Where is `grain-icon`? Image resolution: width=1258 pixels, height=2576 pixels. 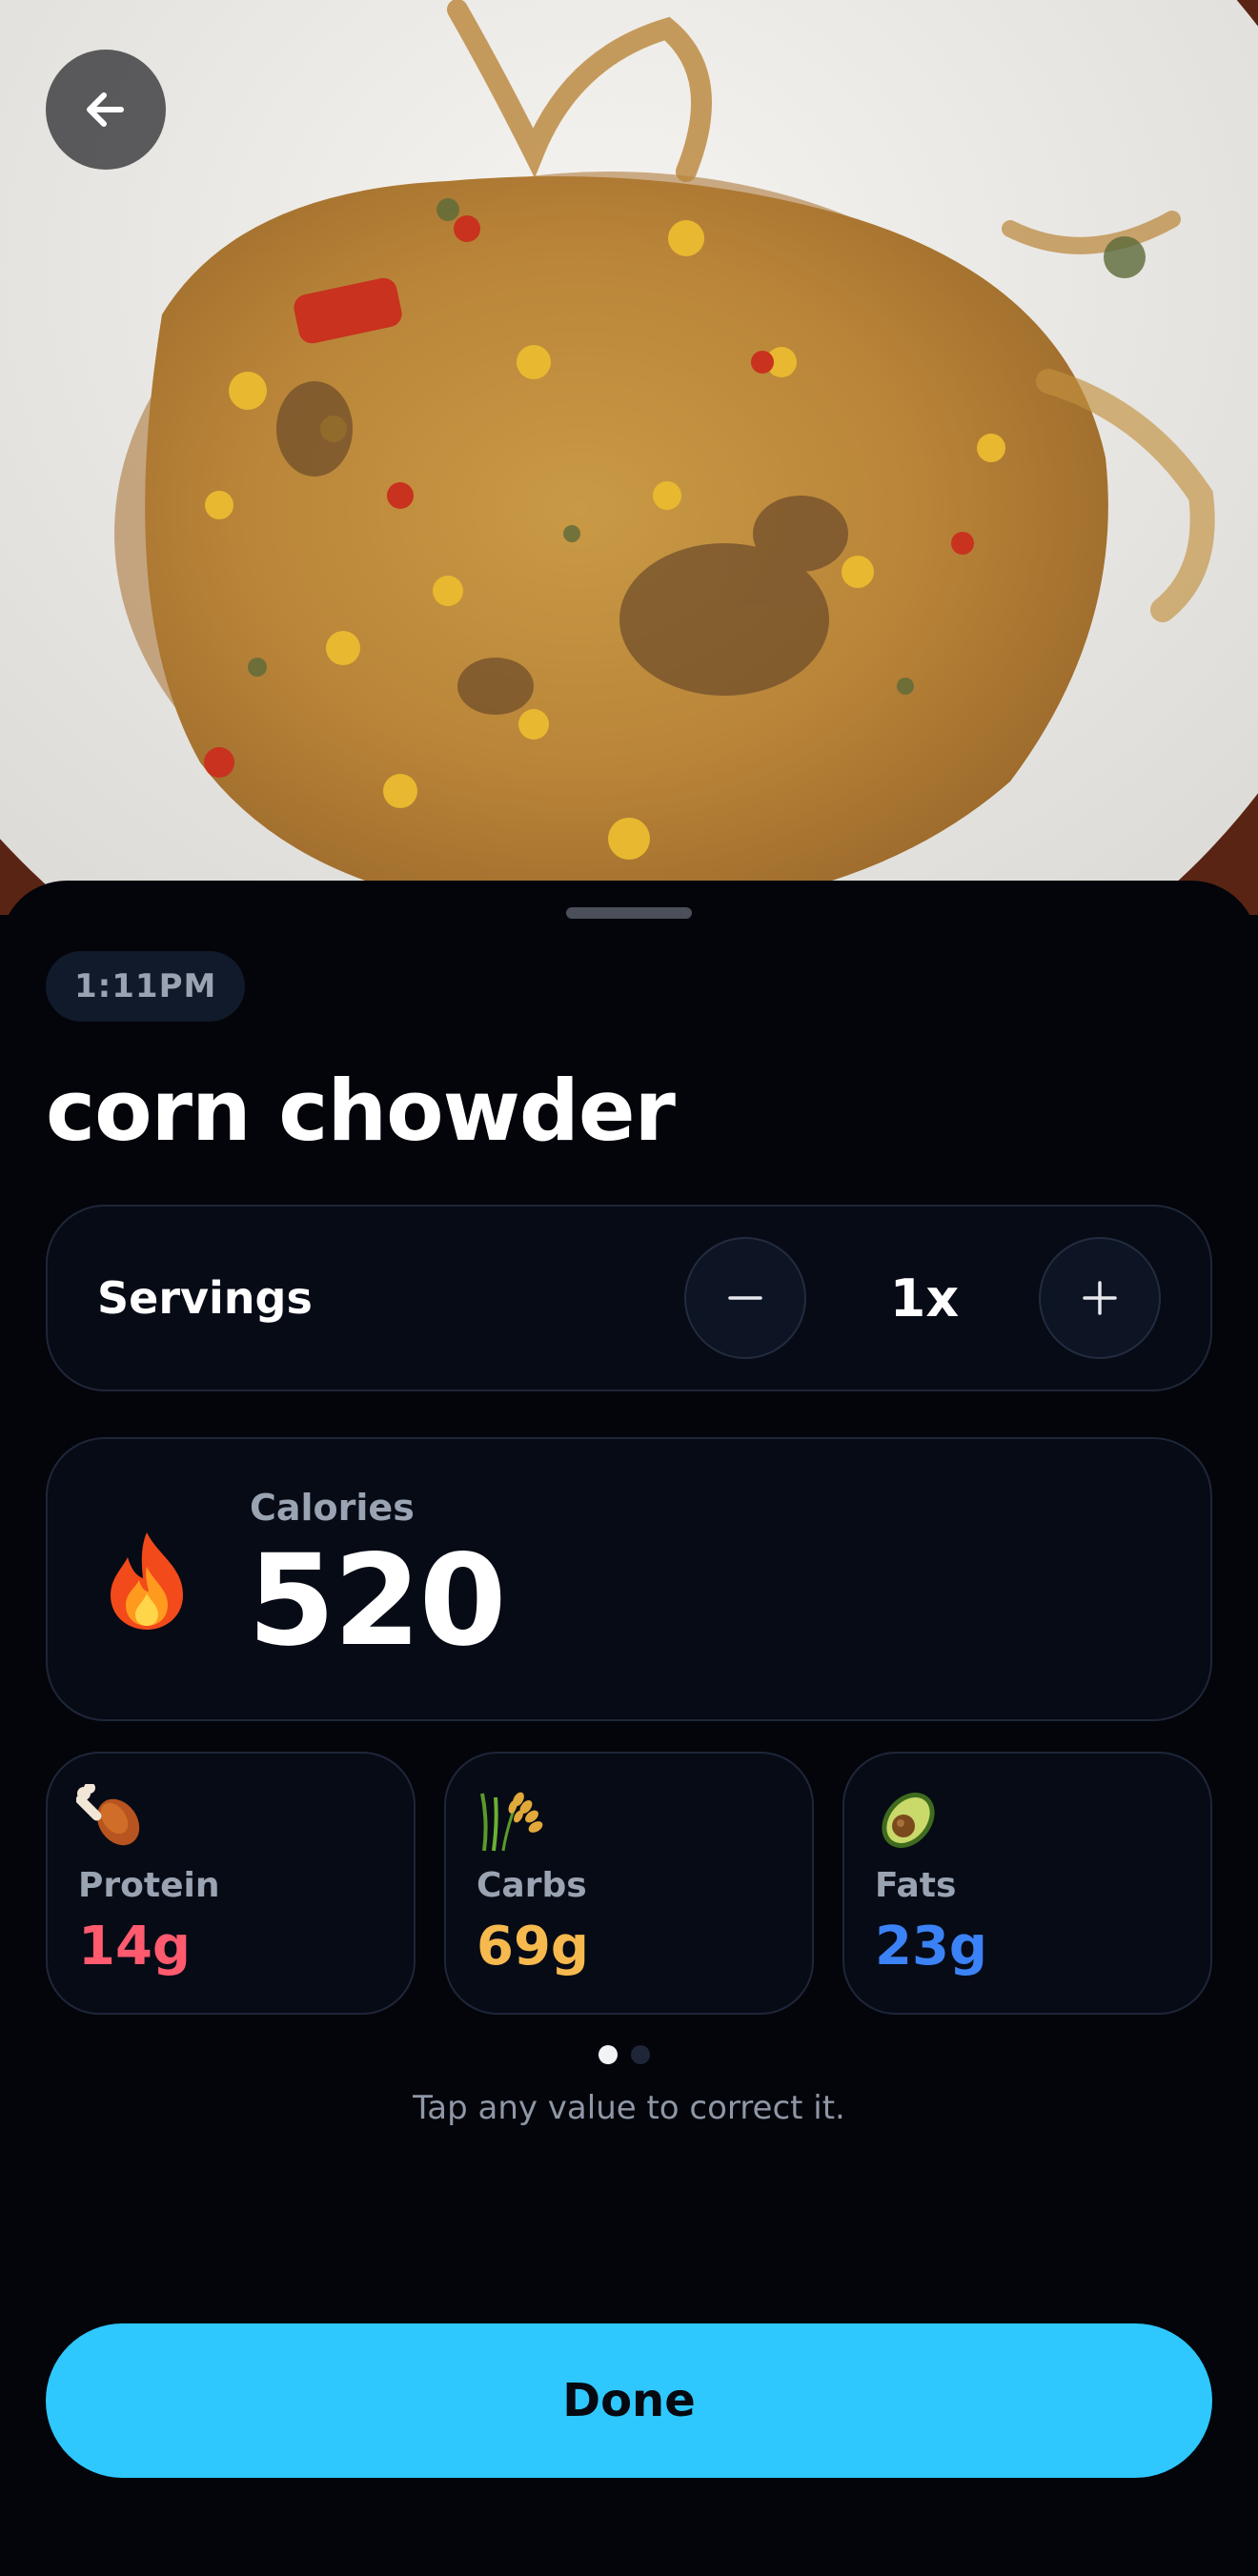 grain-icon is located at coordinates (511, 1822).